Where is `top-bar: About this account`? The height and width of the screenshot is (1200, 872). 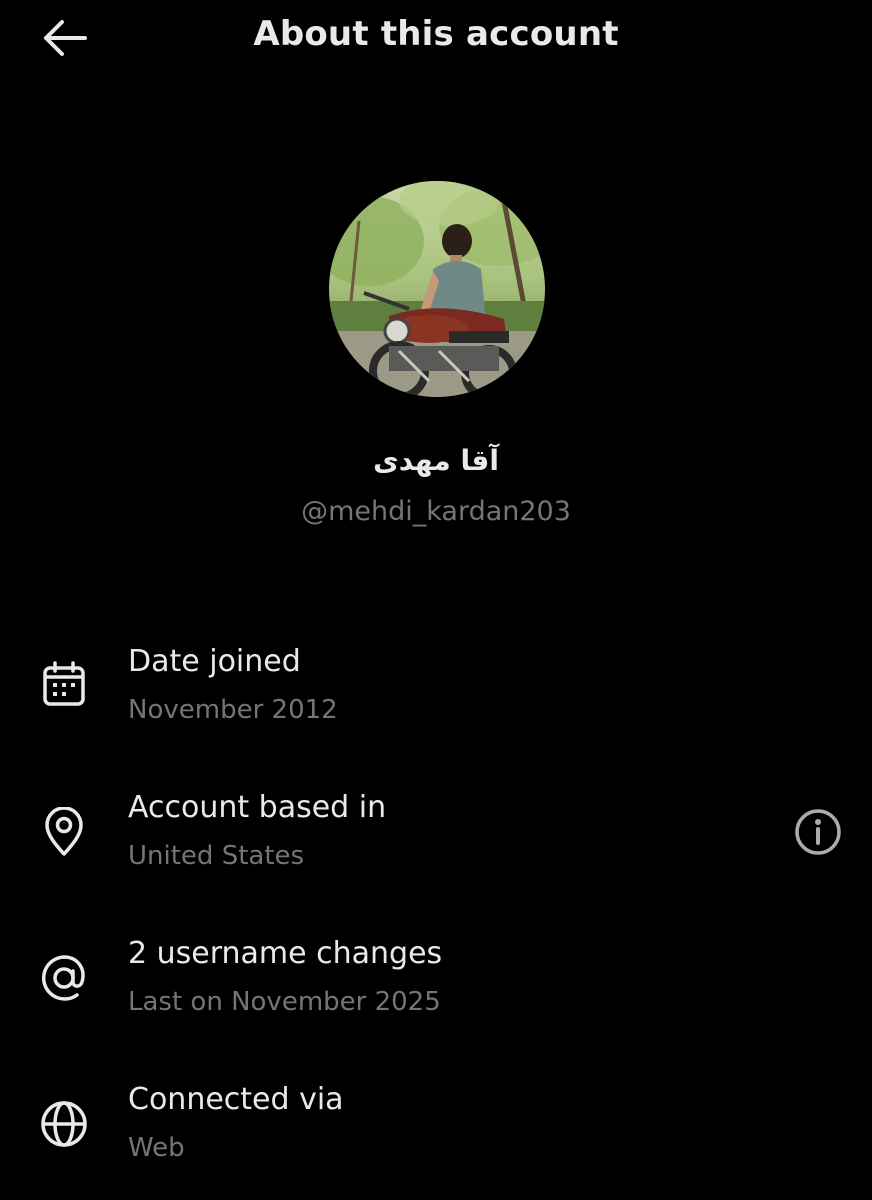
top-bar: About this account is located at coordinates (436, 38).